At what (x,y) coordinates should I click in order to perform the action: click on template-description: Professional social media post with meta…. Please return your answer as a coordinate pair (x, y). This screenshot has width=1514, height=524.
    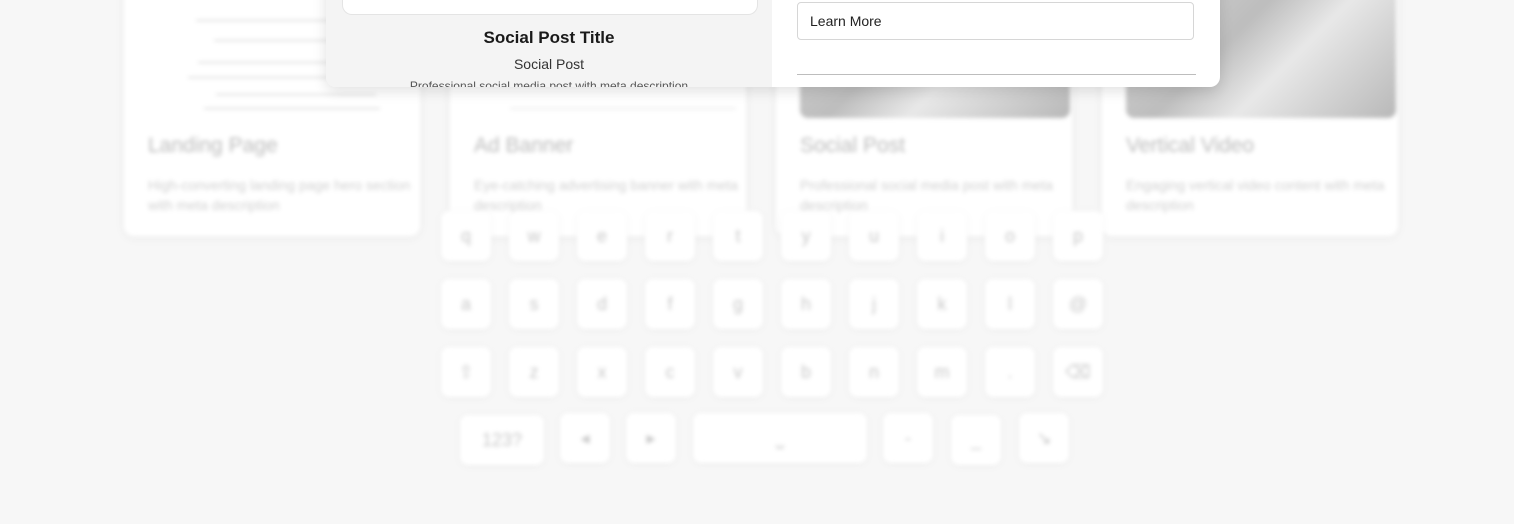
    Looking at the image, I should click on (926, 195).